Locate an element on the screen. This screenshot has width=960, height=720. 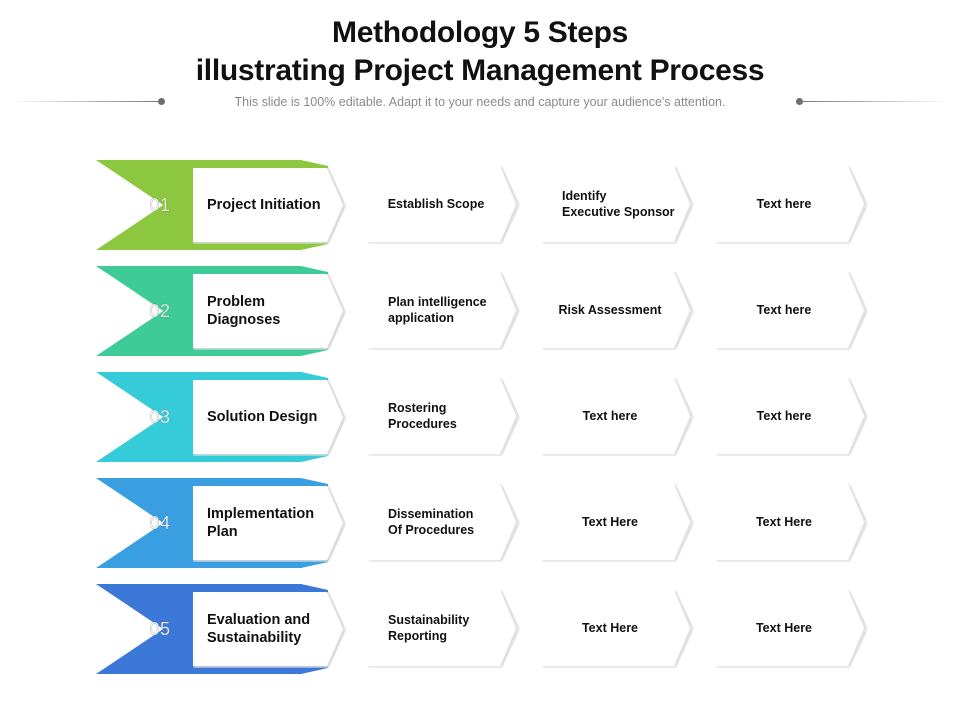
phase-title-text: Solution Design is located at coordinates (262, 417).